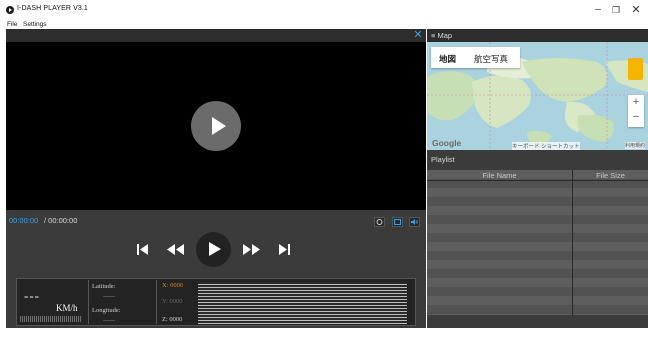  I want to click on map-type-roadmap: 地図, so click(447, 59).